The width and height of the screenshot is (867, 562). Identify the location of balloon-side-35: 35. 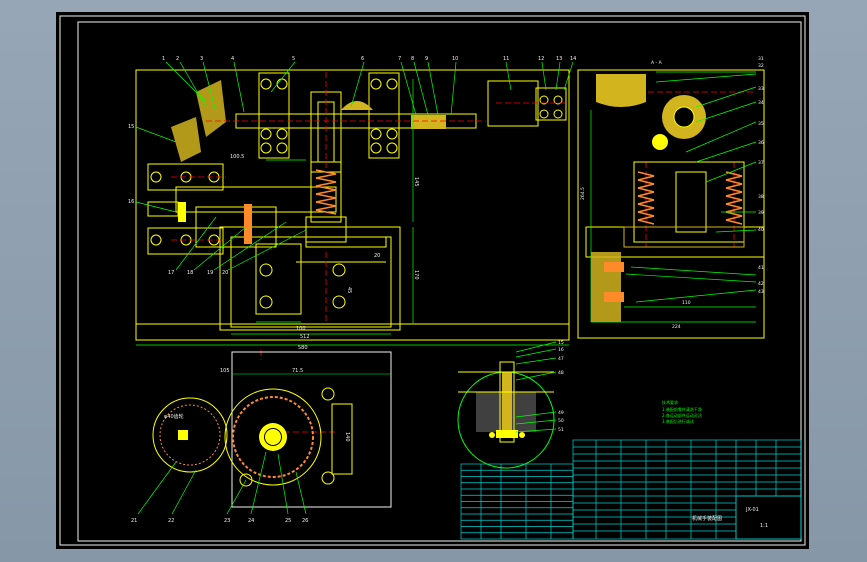
(761, 124).